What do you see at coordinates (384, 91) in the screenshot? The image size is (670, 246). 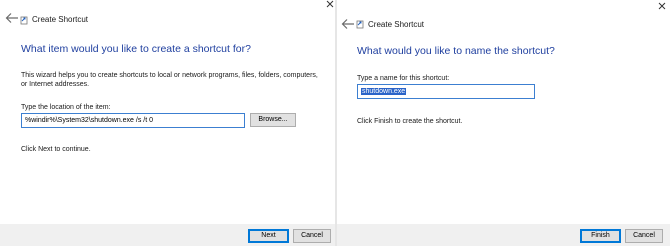 I see `shortcut-name-selected-text: shutdown.exe` at bounding box center [384, 91].